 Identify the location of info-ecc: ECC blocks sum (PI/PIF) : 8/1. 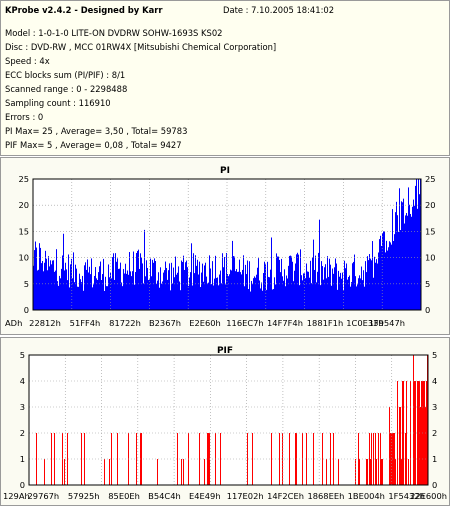
(65, 75).